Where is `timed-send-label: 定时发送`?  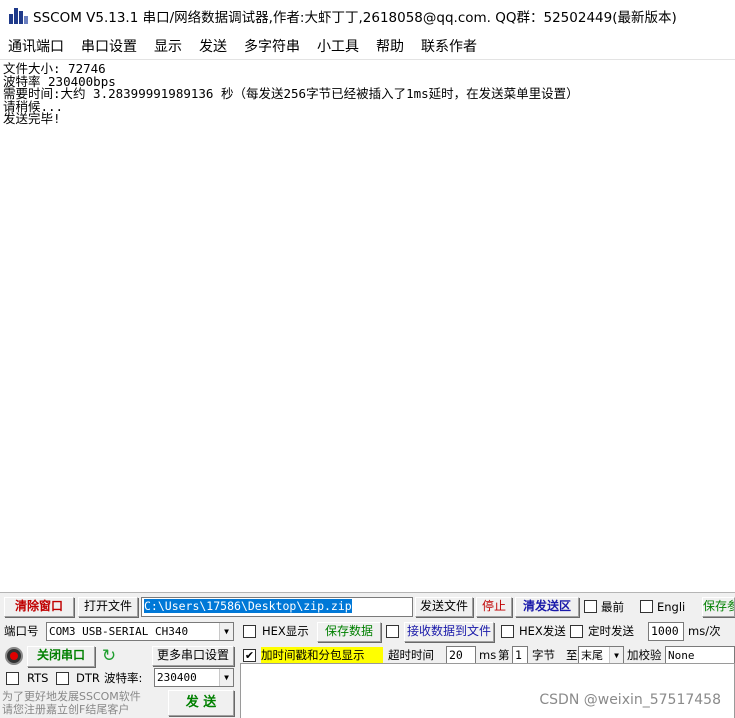
timed-send-label: 定时发送 is located at coordinates (611, 631).